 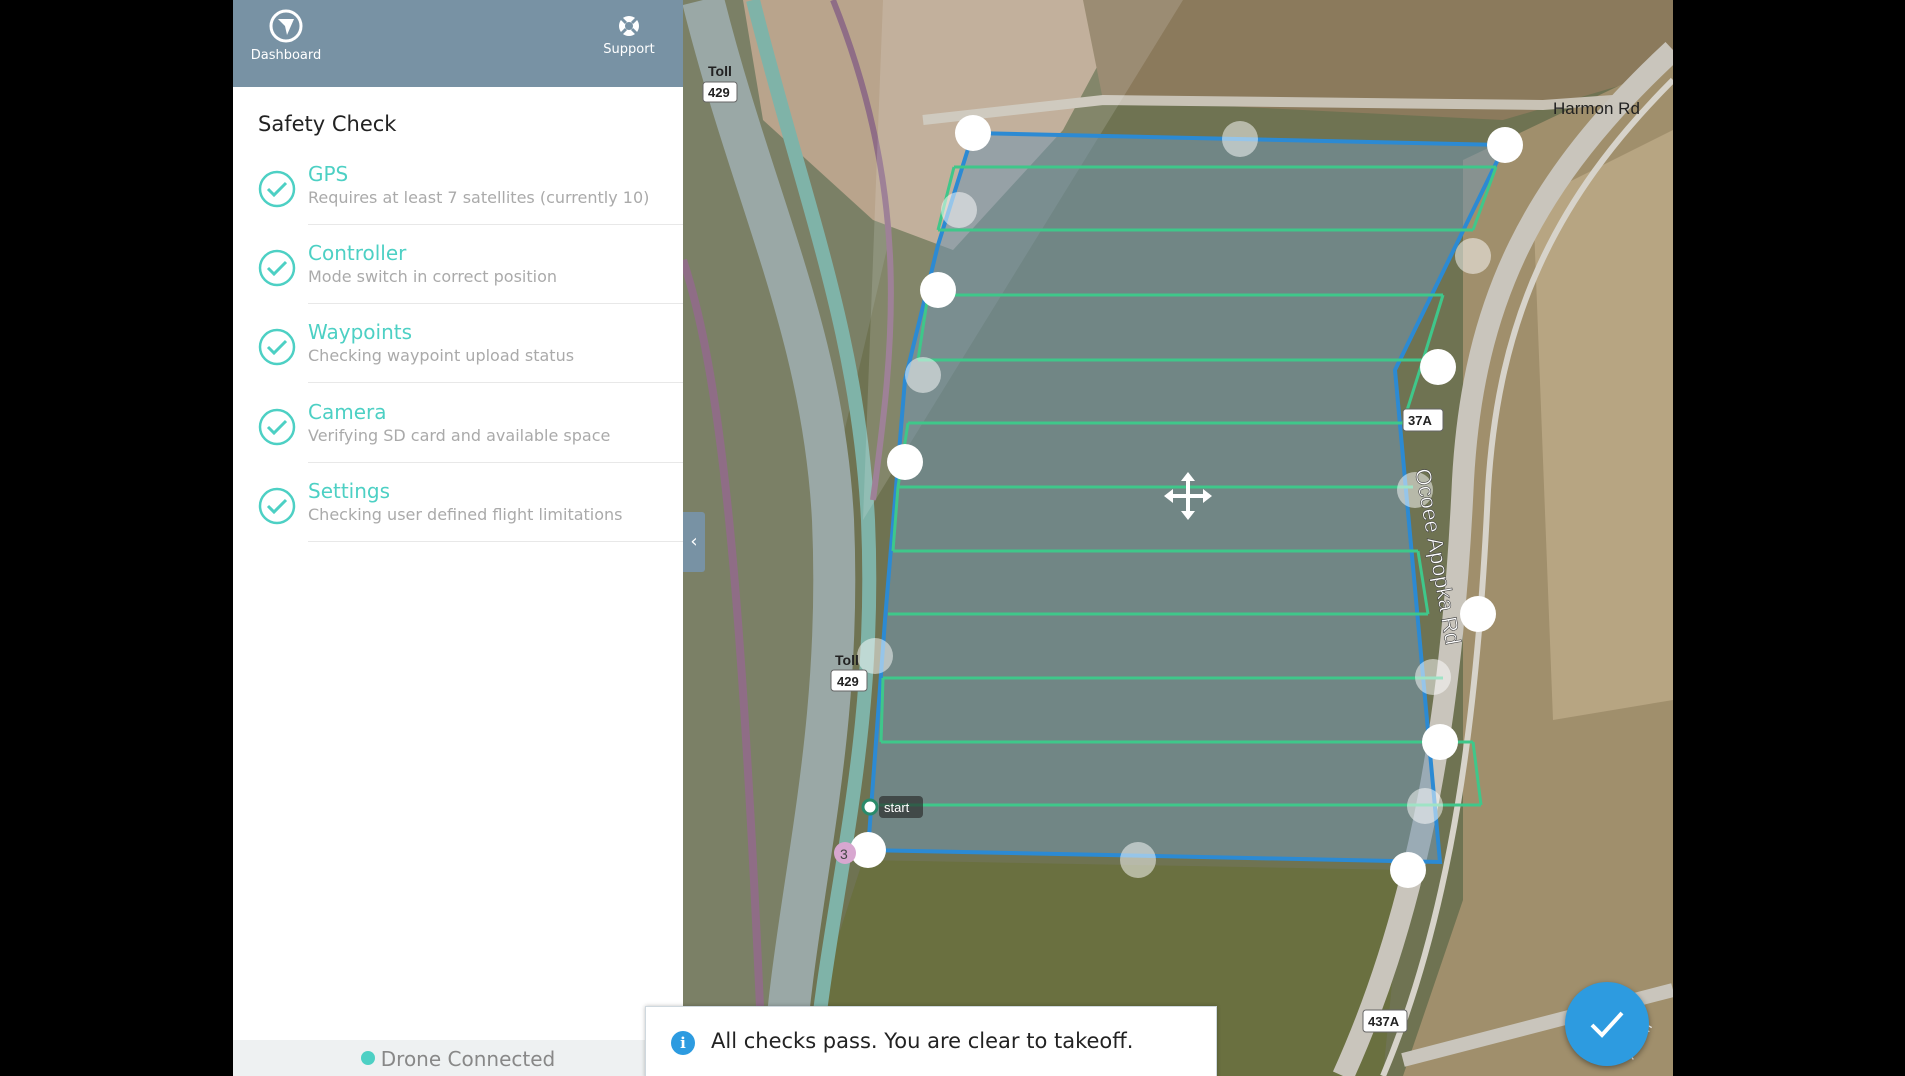 What do you see at coordinates (458, 43) in the screenshot?
I see `top-bar: Dashboard Support` at bounding box center [458, 43].